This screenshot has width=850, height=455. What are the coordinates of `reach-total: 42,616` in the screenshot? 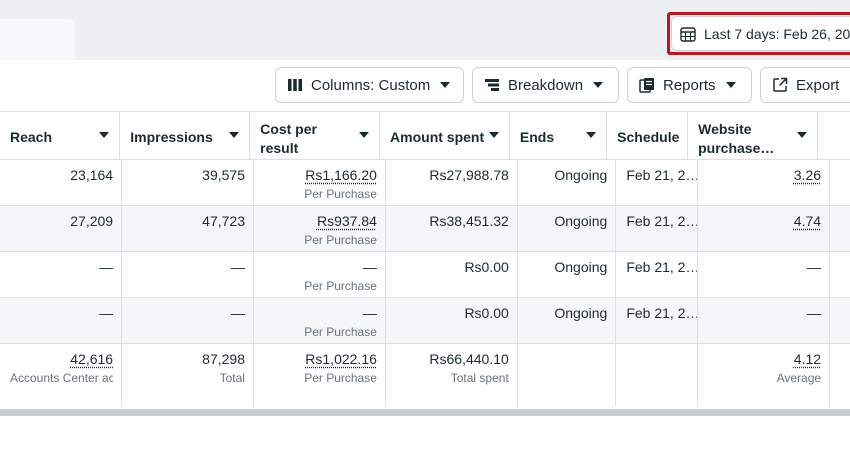 It's located at (61, 359).